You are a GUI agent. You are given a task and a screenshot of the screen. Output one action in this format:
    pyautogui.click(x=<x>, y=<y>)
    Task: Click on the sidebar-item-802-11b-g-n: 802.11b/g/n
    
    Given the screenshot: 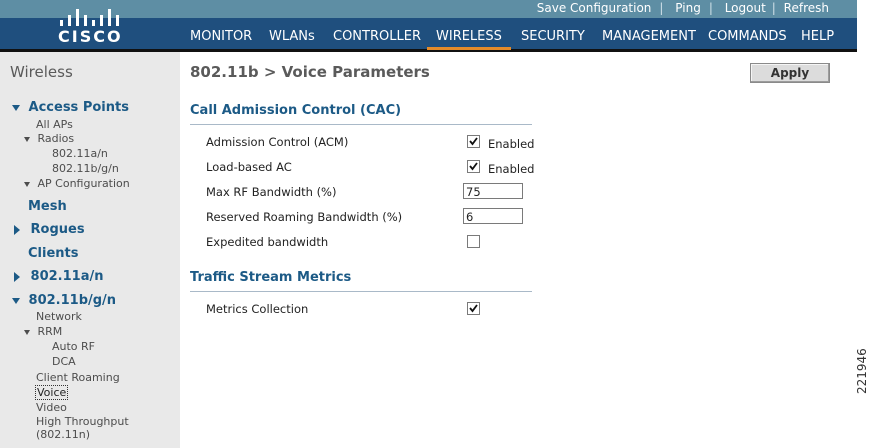 What is the action you would take?
    pyautogui.click(x=64, y=300)
    